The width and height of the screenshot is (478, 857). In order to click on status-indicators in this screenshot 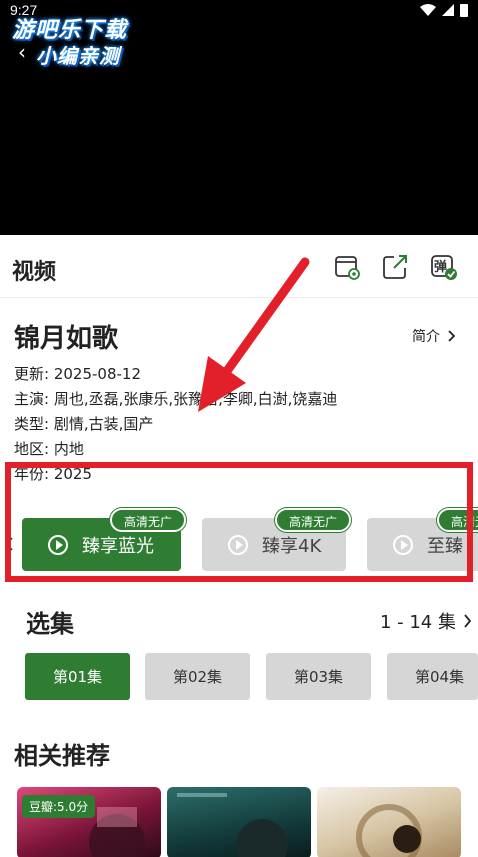, I will do `click(444, 10)`.